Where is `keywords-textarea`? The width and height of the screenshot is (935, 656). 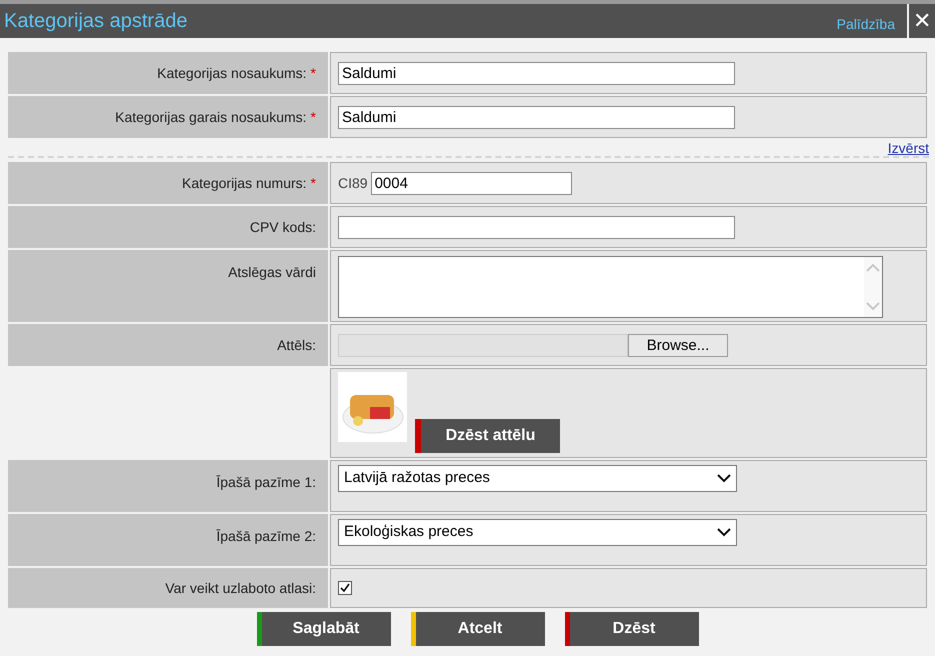 keywords-textarea is located at coordinates (610, 287).